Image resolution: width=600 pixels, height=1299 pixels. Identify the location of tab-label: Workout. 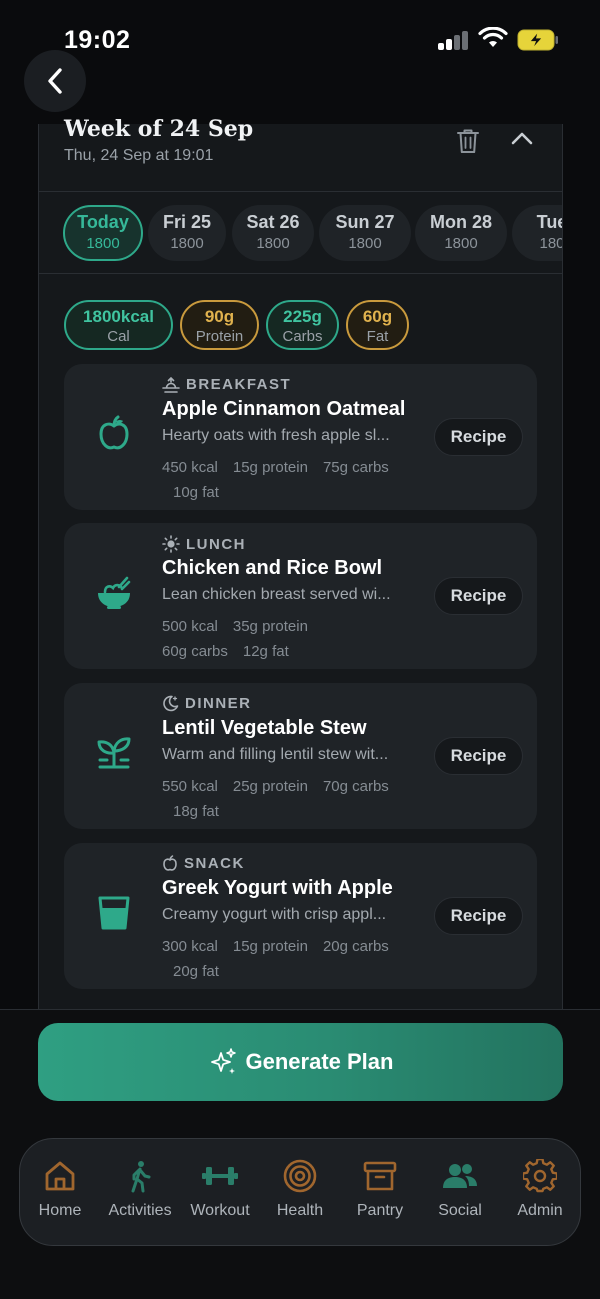
(220, 1210).